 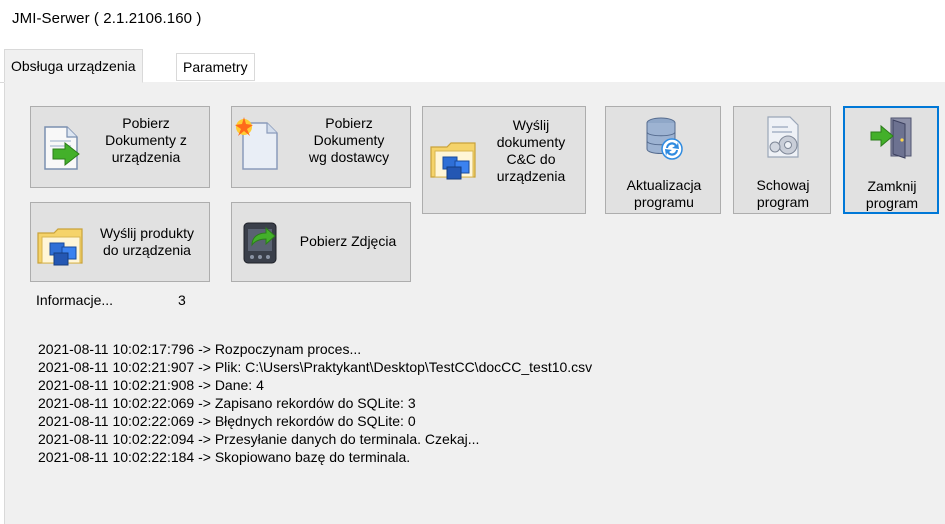 I want to click on pobierz-dostawcy-label: Pobierz Dokumenty wg dostawcy, so click(x=349, y=140).